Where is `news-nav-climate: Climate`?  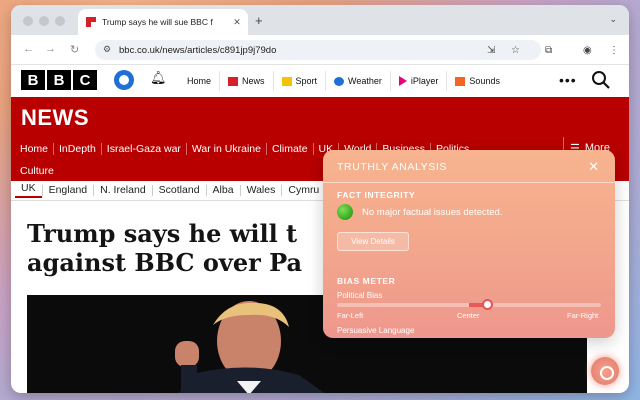 news-nav-climate: Climate is located at coordinates (289, 149).